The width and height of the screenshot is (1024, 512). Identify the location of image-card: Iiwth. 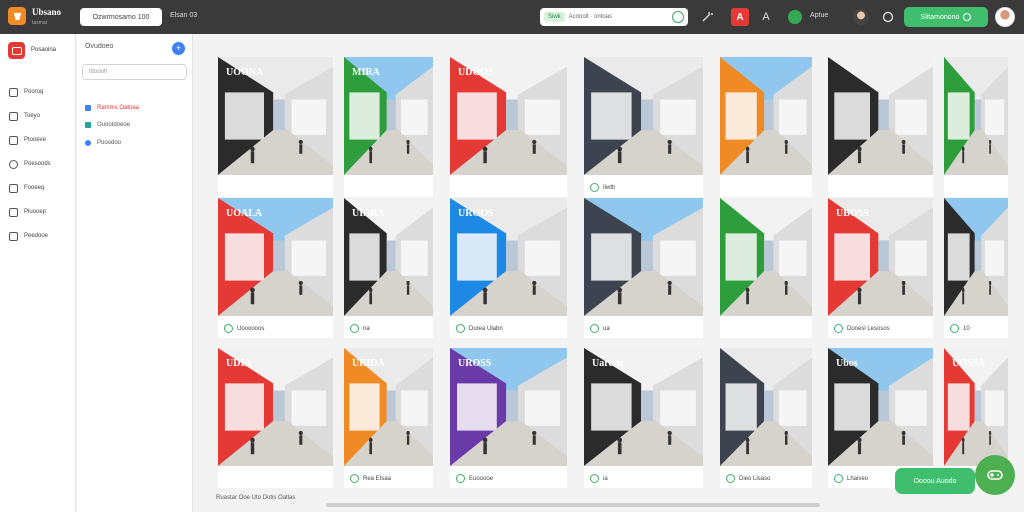
(643, 127).